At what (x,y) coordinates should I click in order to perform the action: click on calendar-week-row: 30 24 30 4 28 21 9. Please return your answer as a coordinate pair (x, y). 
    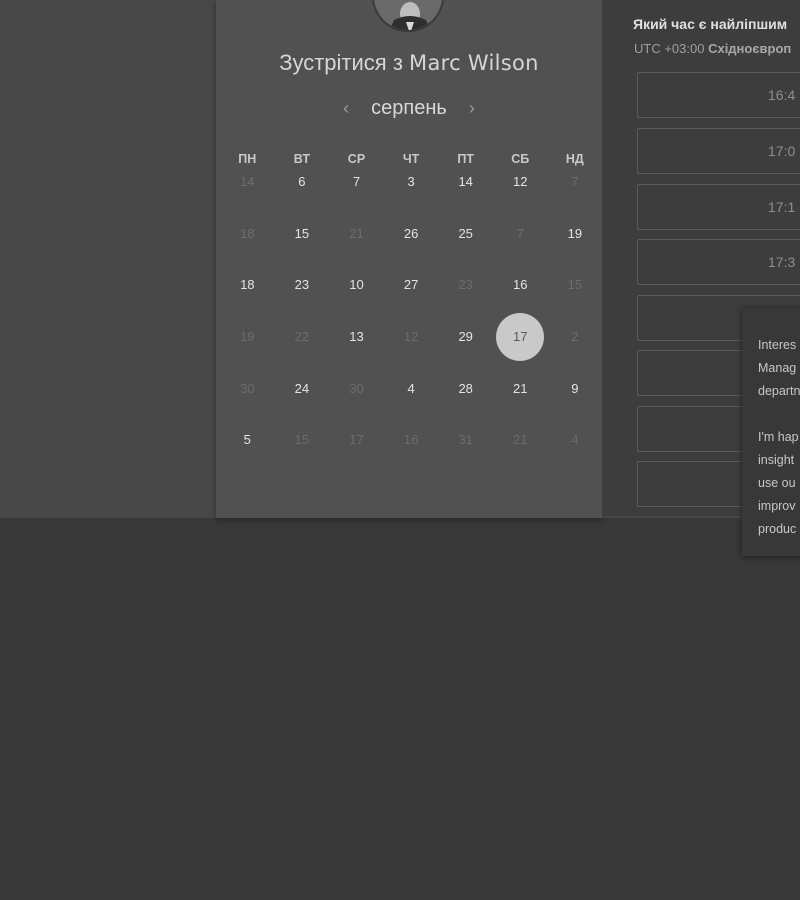
    Looking at the image, I should click on (411, 389).